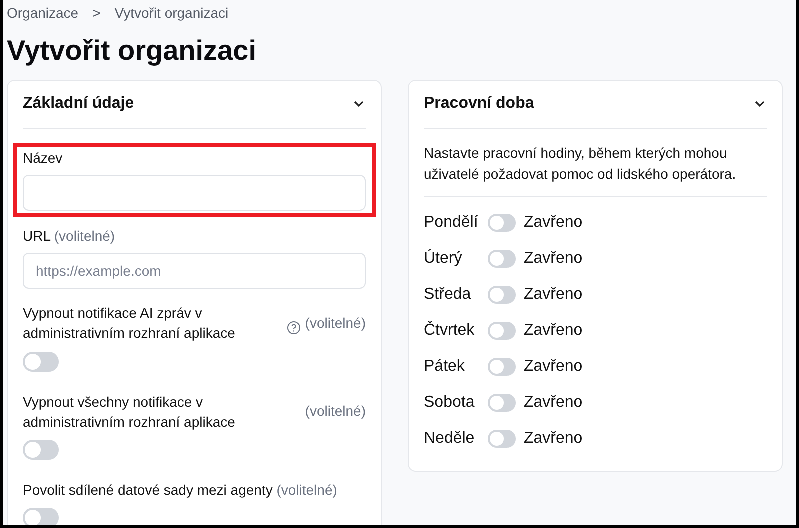 Image resolution: width=799 pixels, height=528 pixels. Describe the element at coordinates (69, 235) in the screenshot. I see `field-label: URL (volitelné)` at that location.